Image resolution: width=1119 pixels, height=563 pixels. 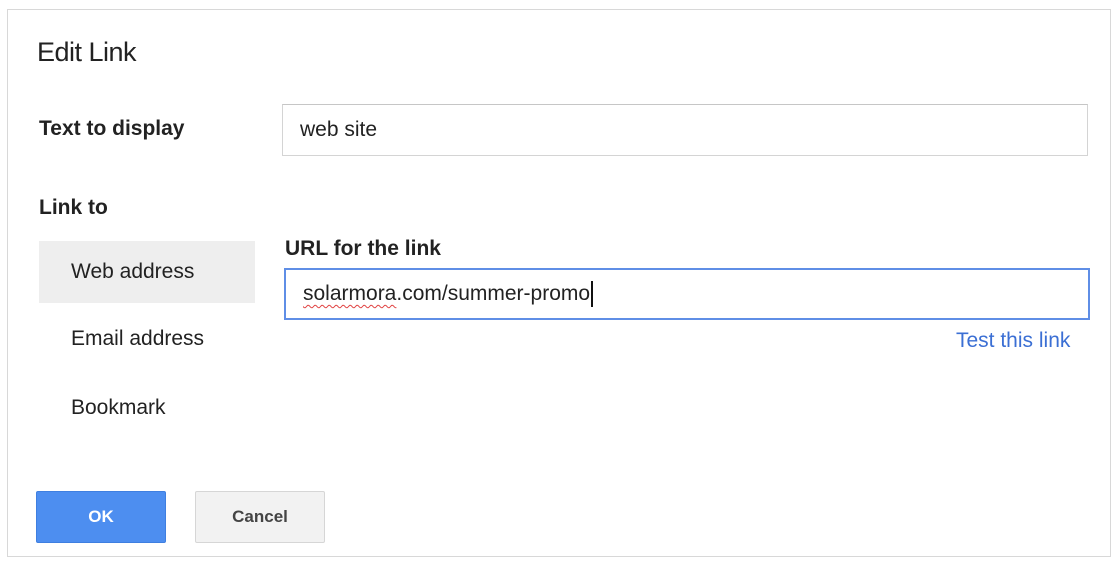 I want to click on text-caret, so click(x=592, y=294).